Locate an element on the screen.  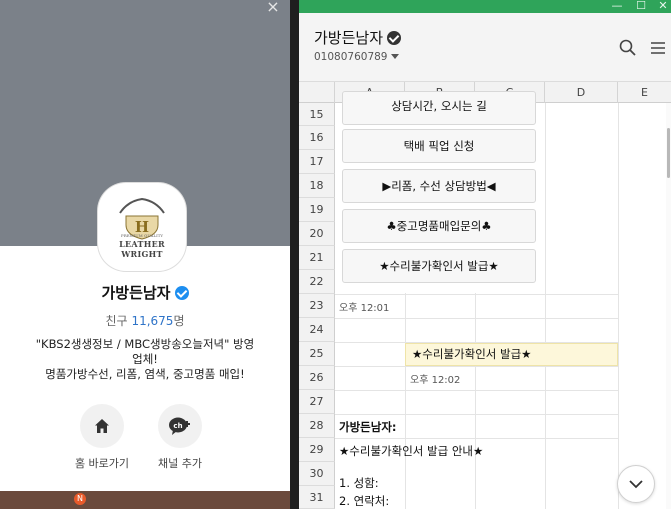
row-header: 31 is located at coordinates (317, 497).